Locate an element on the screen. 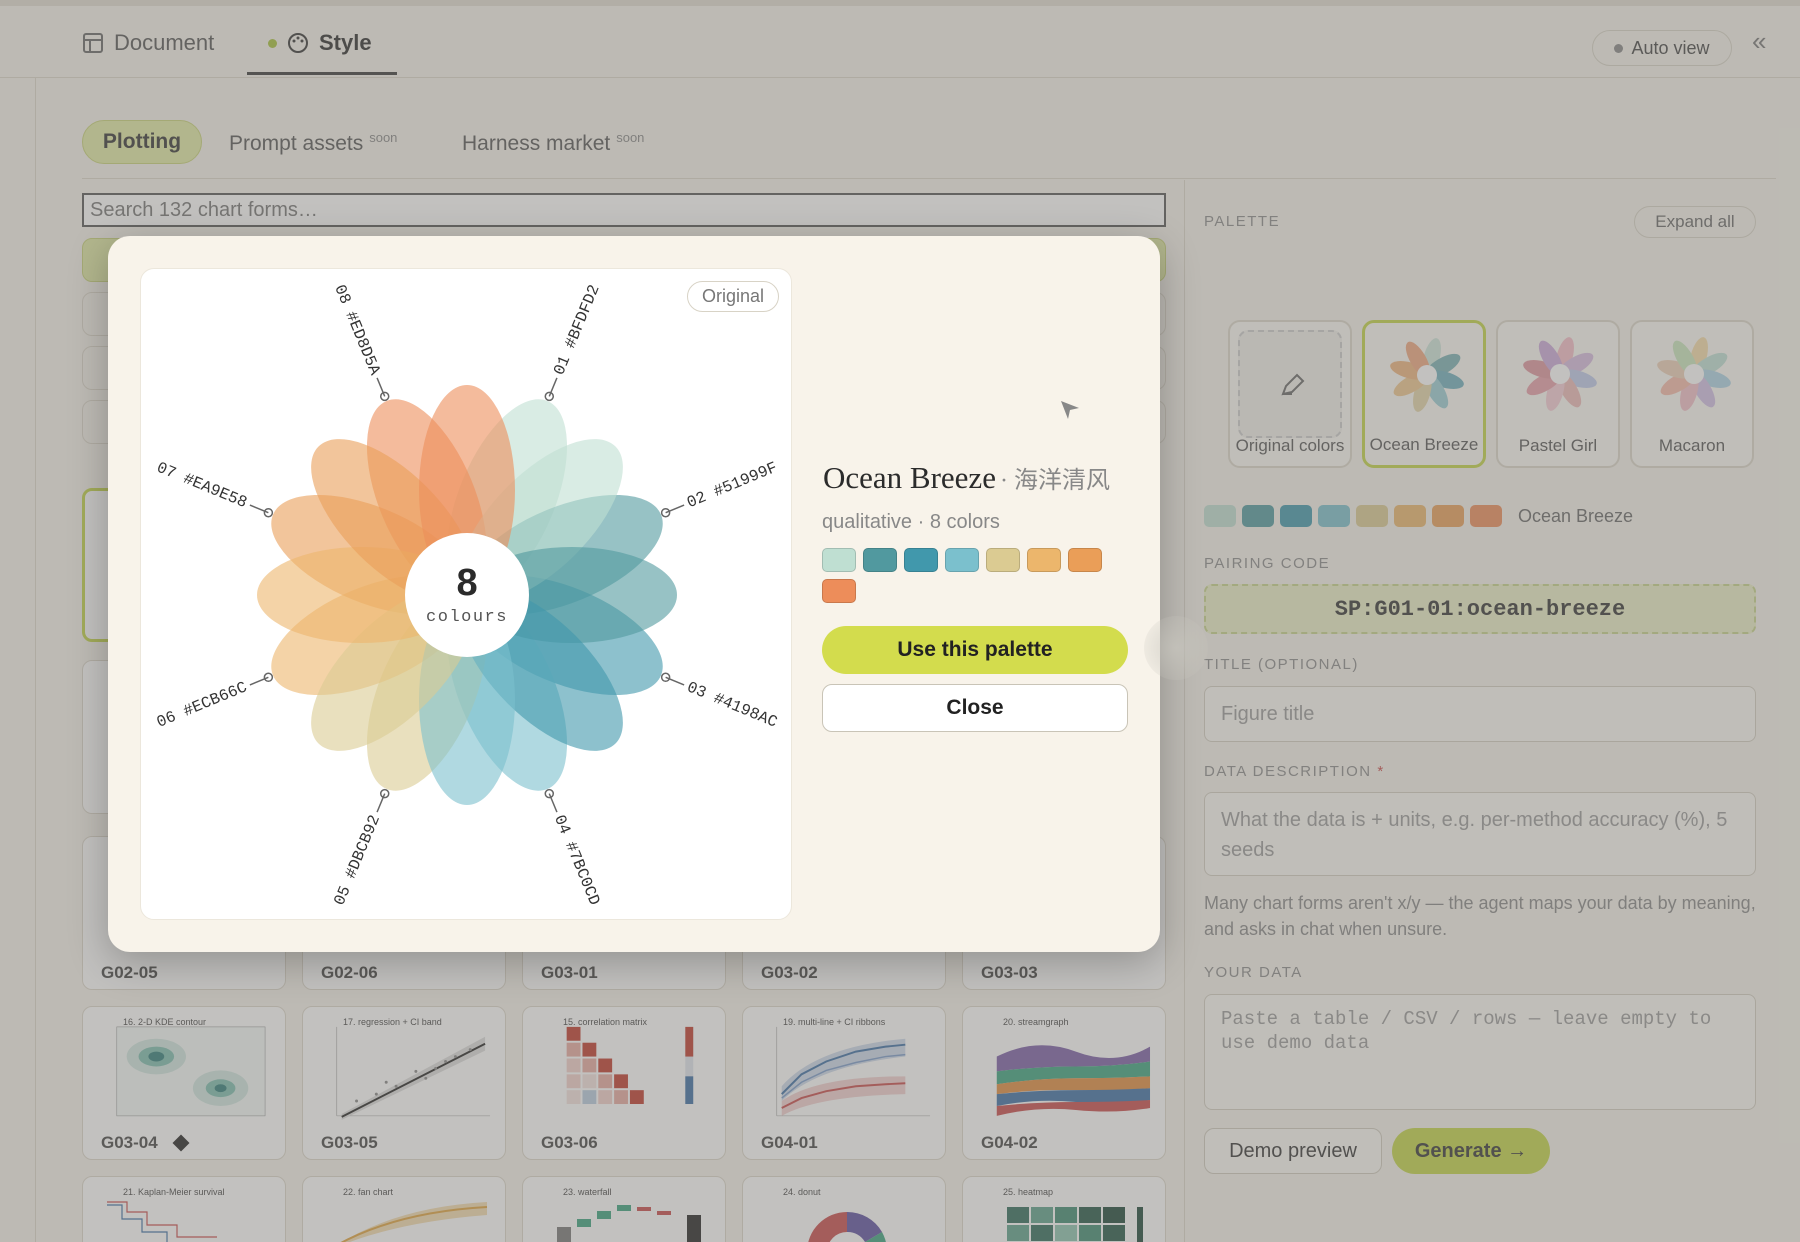 The height and width of the screenshot is (1242, 1800). palette-name: Ocean Breeze · 海洋清风 is located at coordinates (966, 478).